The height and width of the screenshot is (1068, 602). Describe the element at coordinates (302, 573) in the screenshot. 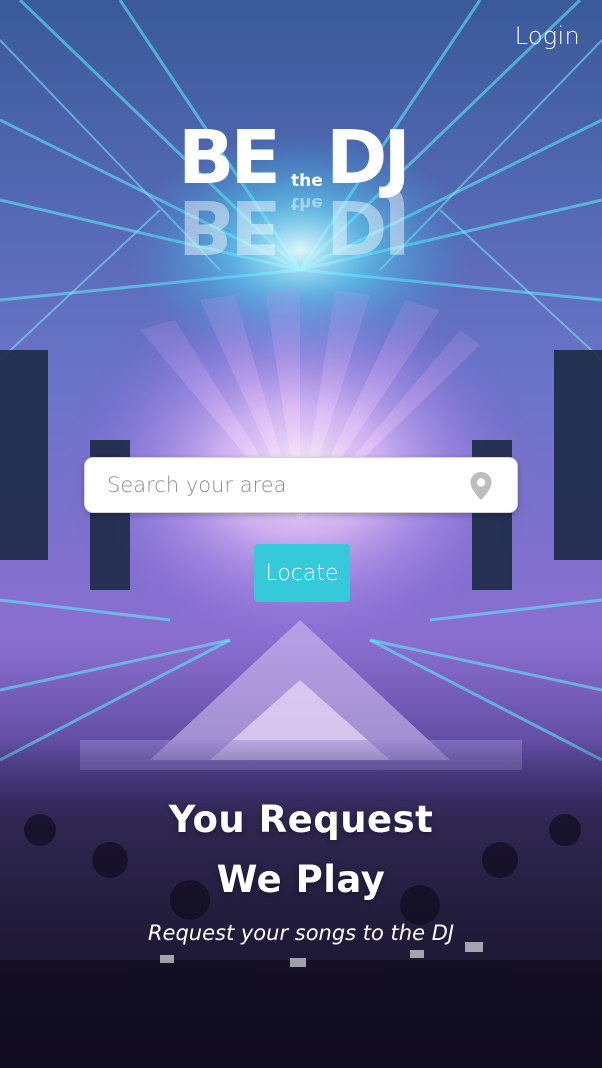

I see `locate-button: Locate` at that location.